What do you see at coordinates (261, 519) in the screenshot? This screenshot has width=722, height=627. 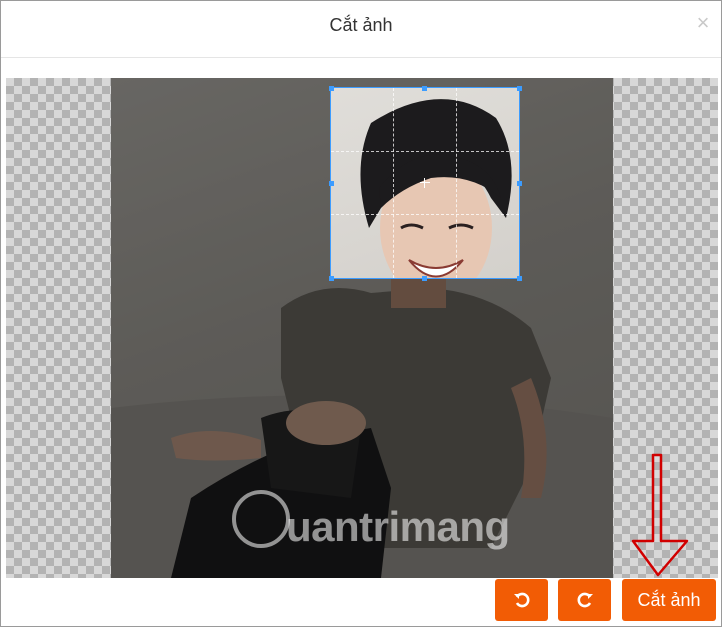 I see `watermark-logo-icon` at bounding box center [261, 519].